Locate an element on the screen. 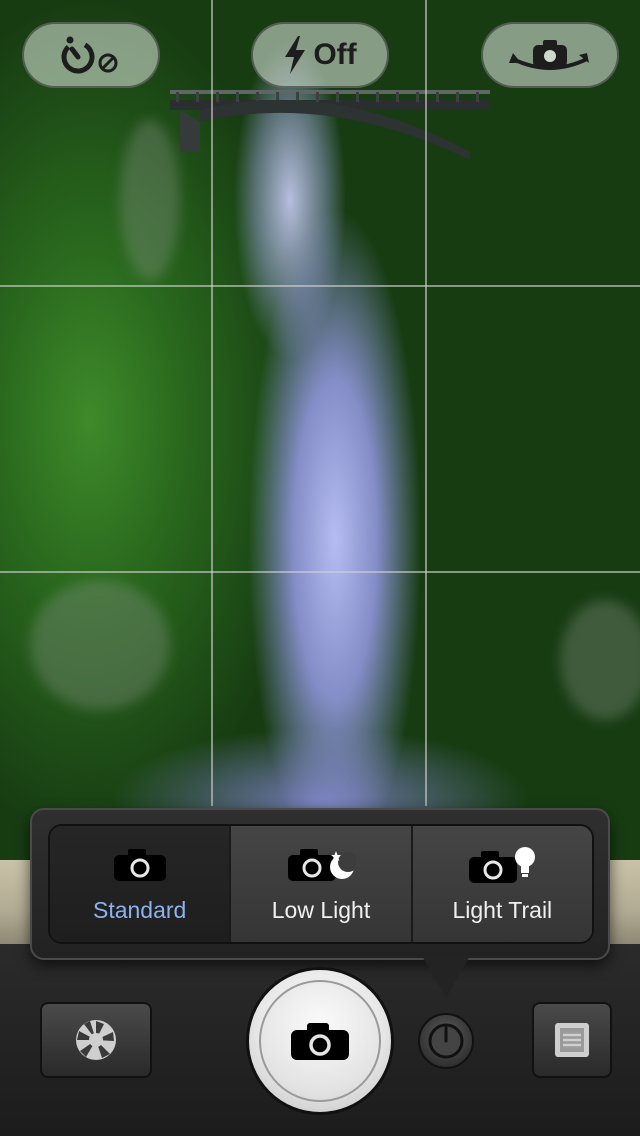 The height and width of the screenshot is (1136, 640). flash-label: Off is located at coordinates (335, 54).